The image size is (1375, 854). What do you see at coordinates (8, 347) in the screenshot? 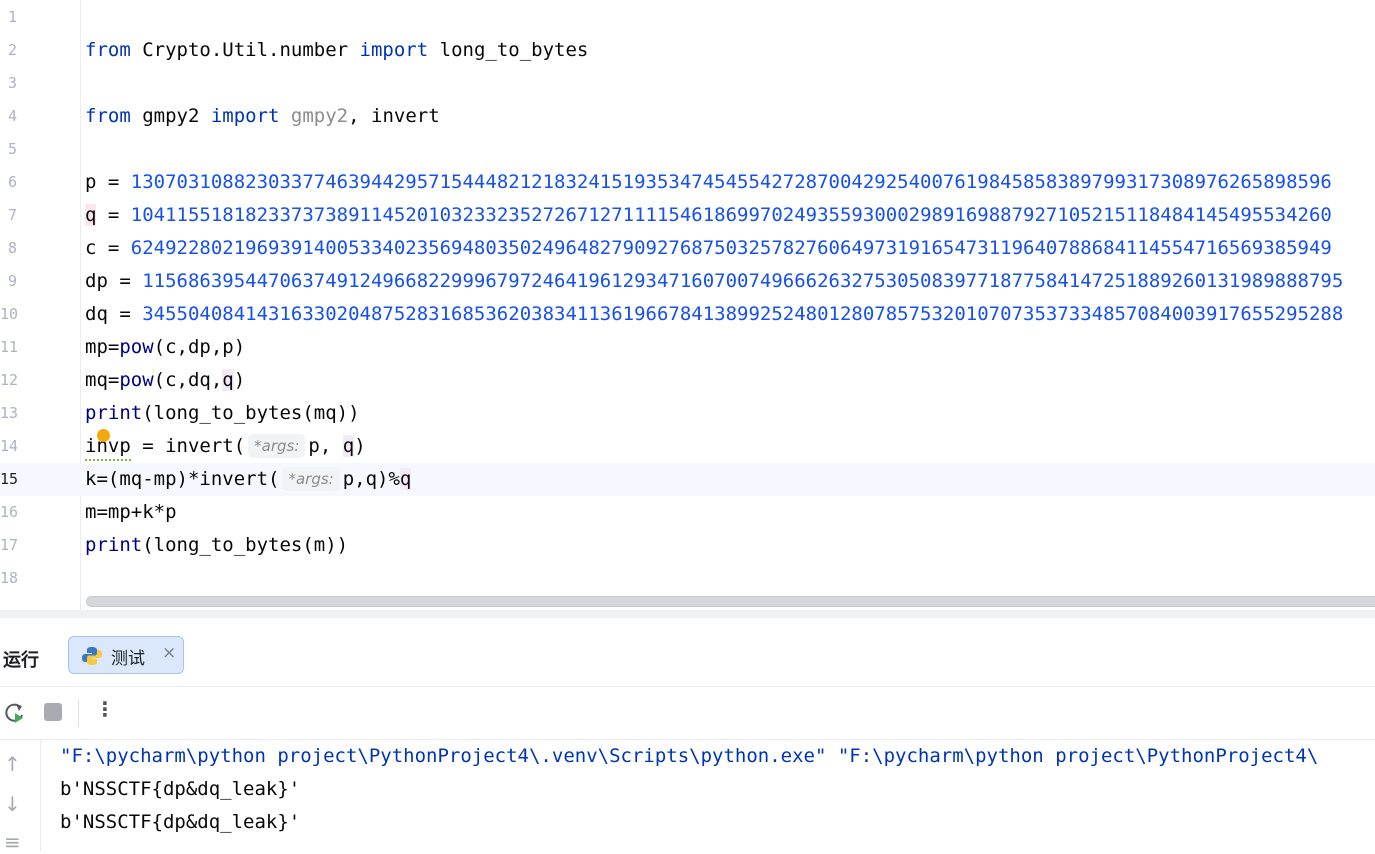
I see `line-number: 11` at bounding box center [8, 347].